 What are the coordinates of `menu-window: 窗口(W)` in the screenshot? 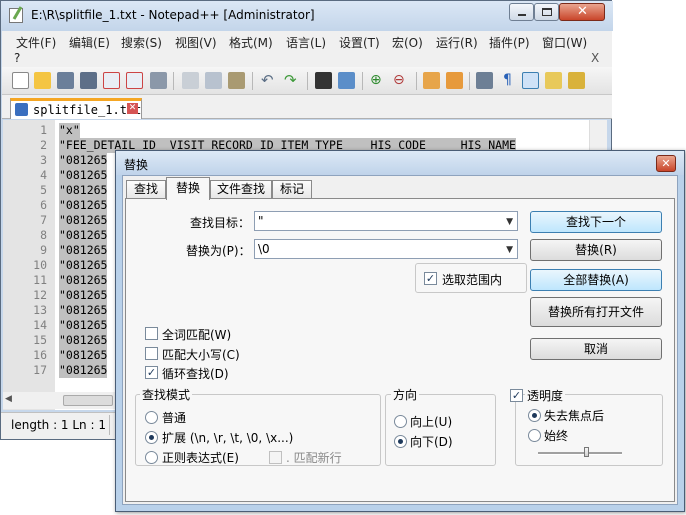 It's located at (564, 42).